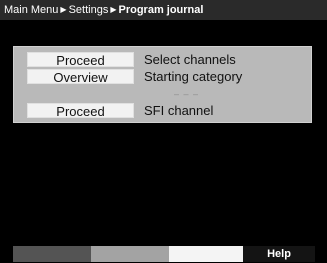 The image size is (327, 263). Describe the element at coordinates (80, 60) in the screenshot. I see `proceed-select-channels-button: Proceed` at that location.